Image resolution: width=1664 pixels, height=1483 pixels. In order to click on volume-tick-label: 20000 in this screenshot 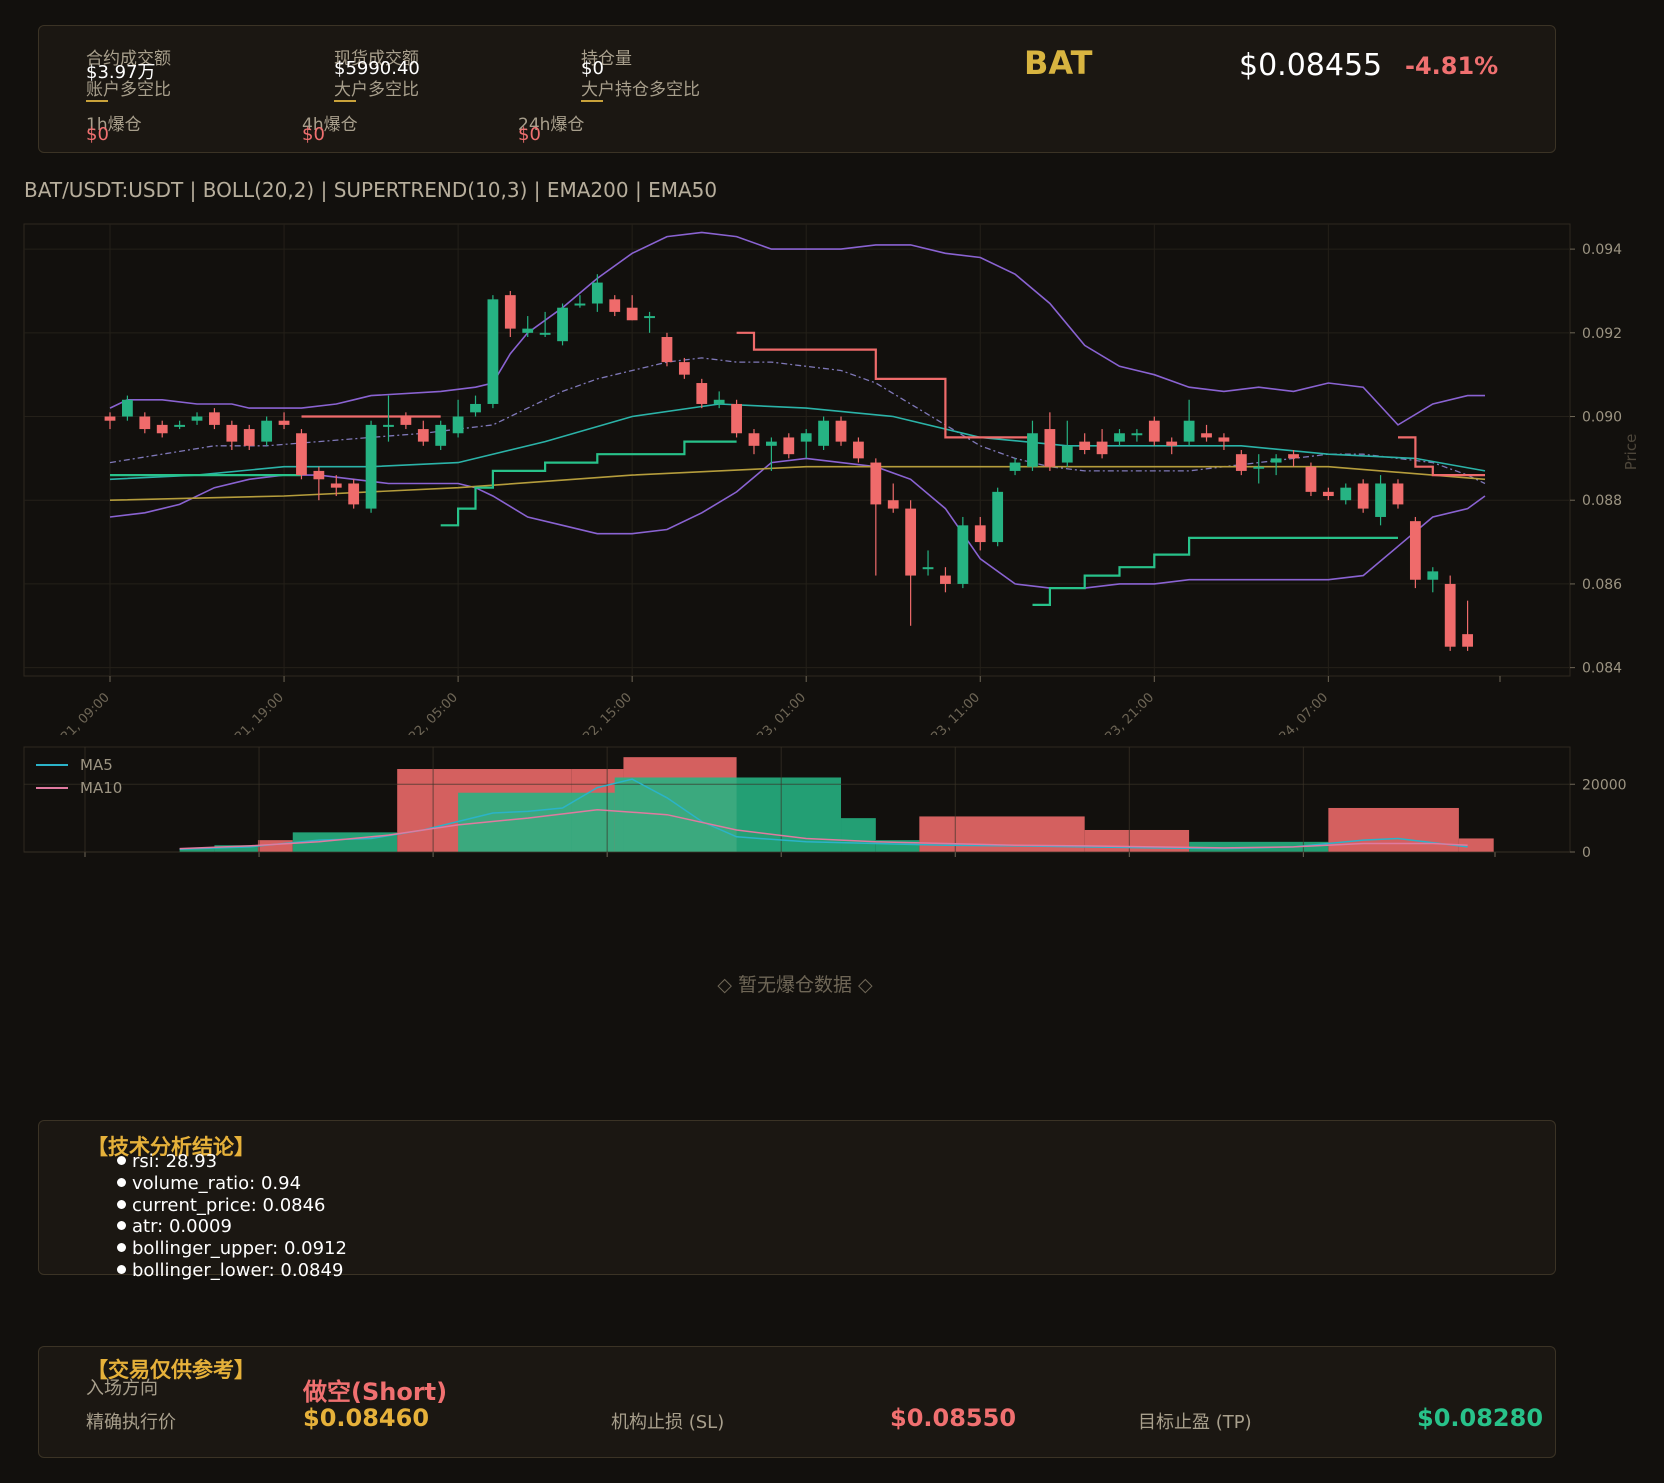, I will do `click(1604, 785)`.